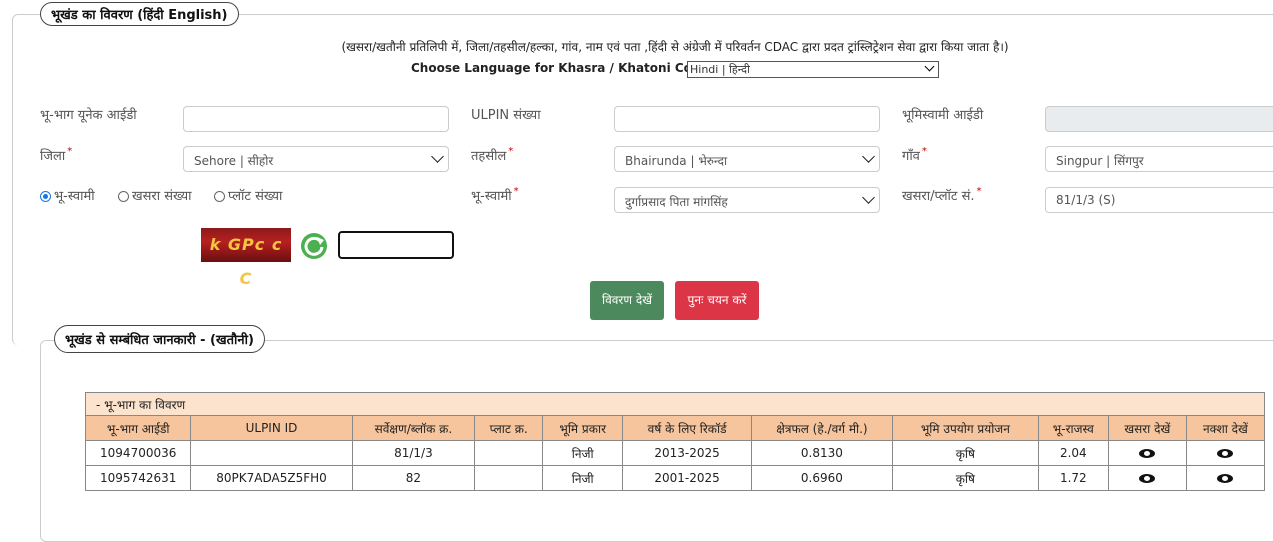 This screenshot has width=1273, height=542. What do you see at coordinates (162, 196) in the screenshot?
I see `radio-khasra-label: खसरा संख्या` at bounding box center [162, 196].